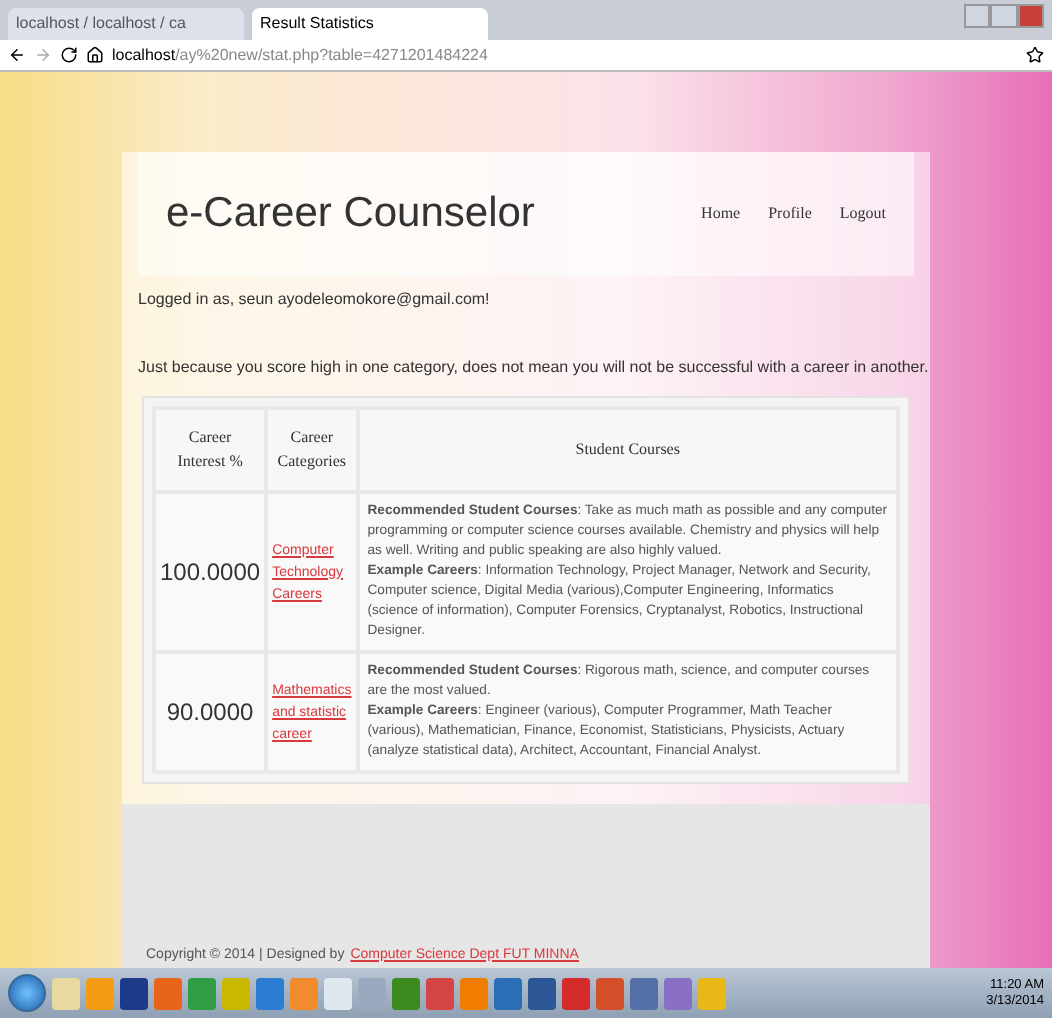 This screenshot has width=1052, height=1018. What do you see at coordinates (95, 55) in the screenshot?
I see `home-icon` at bounding box center [95, 55].